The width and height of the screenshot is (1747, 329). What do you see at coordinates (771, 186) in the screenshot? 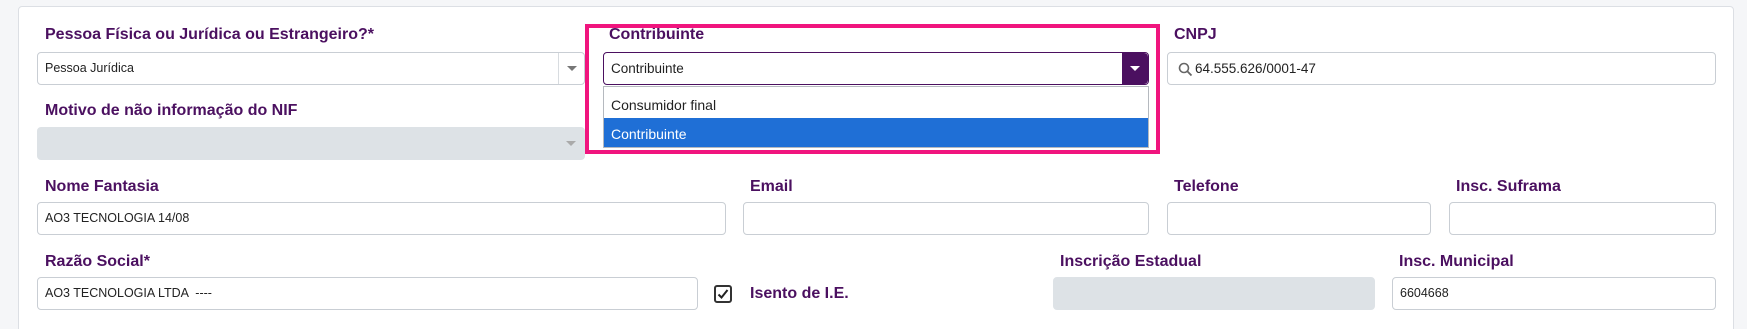
I see `email-label: Email` at bounding box center [771, 186].